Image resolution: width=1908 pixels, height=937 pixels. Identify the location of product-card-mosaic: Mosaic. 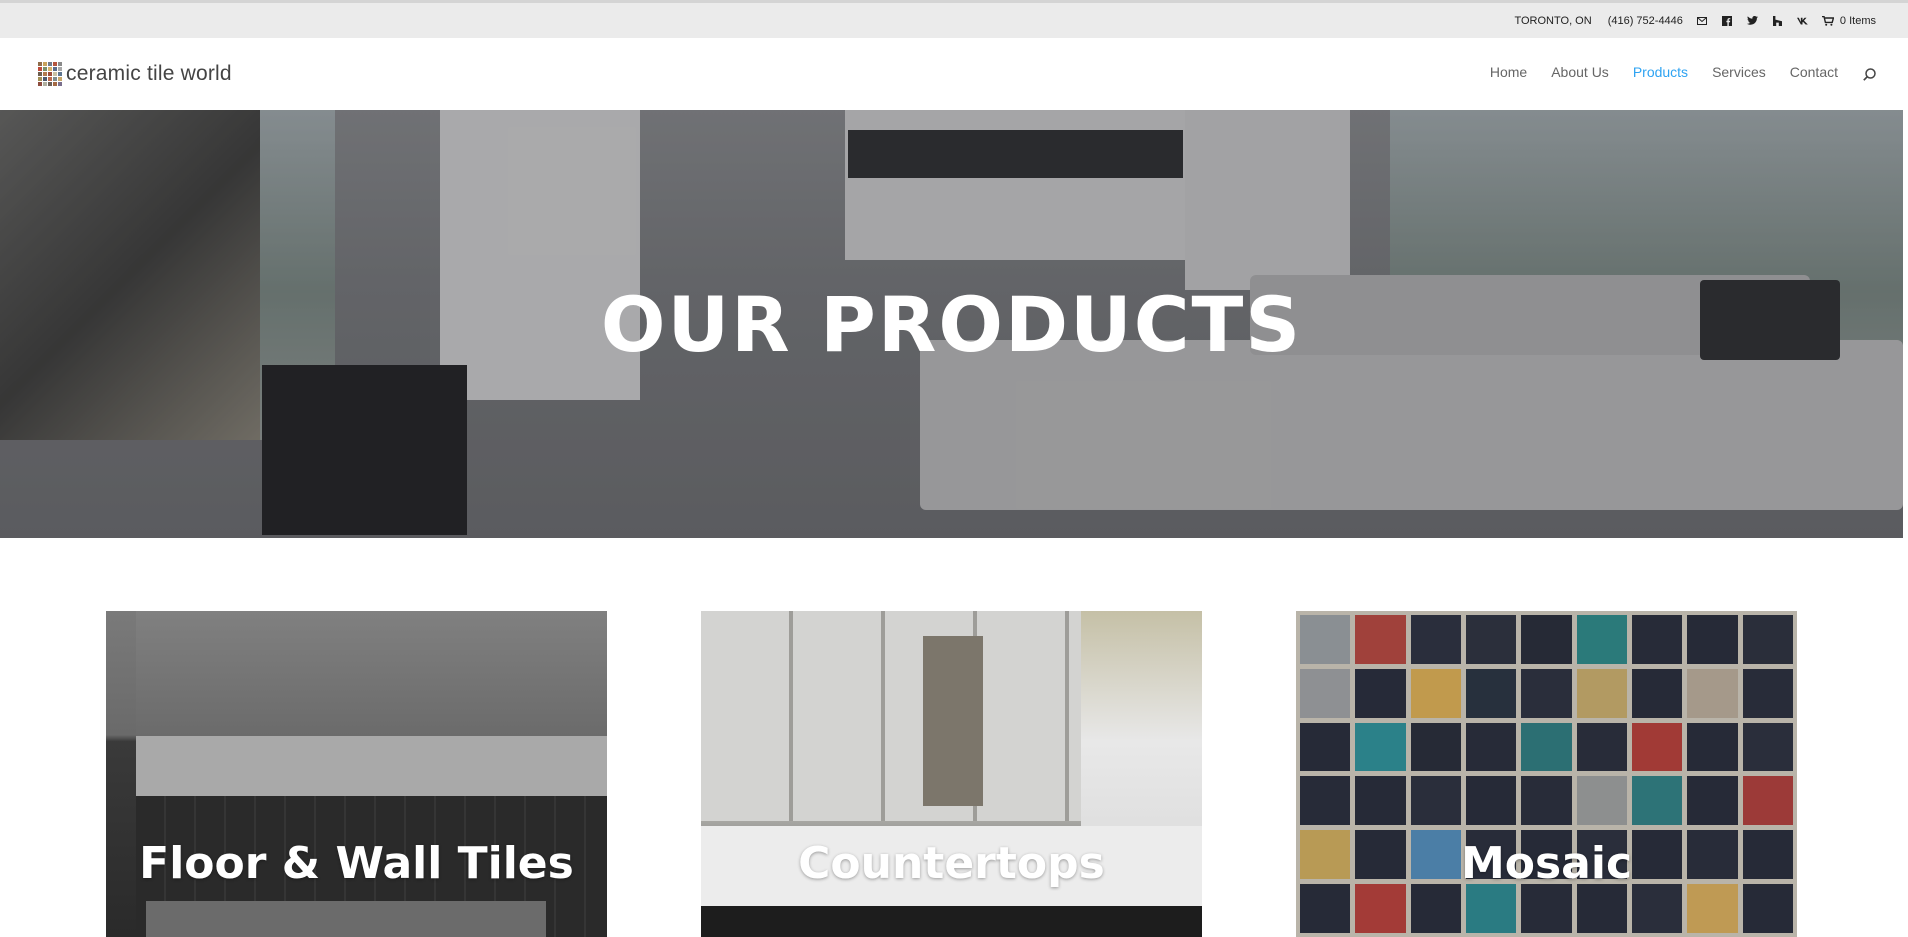
(1546, 774).